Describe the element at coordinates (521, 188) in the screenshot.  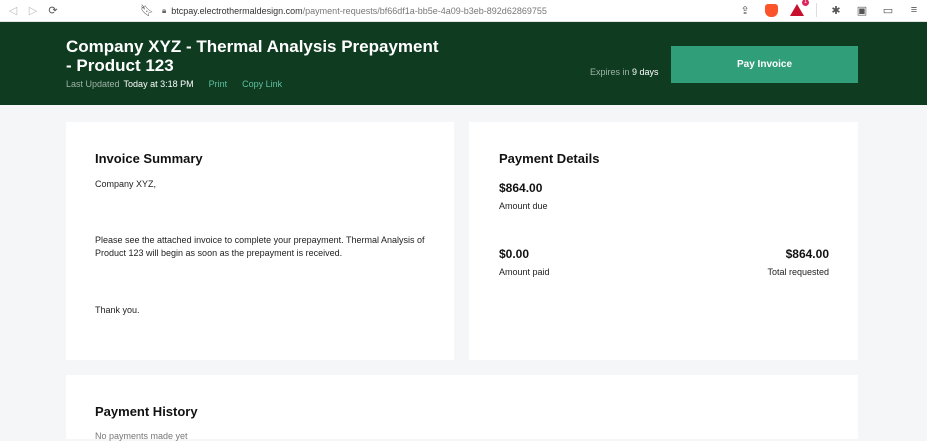
I see `amount-due-value: $864.00` at that location.